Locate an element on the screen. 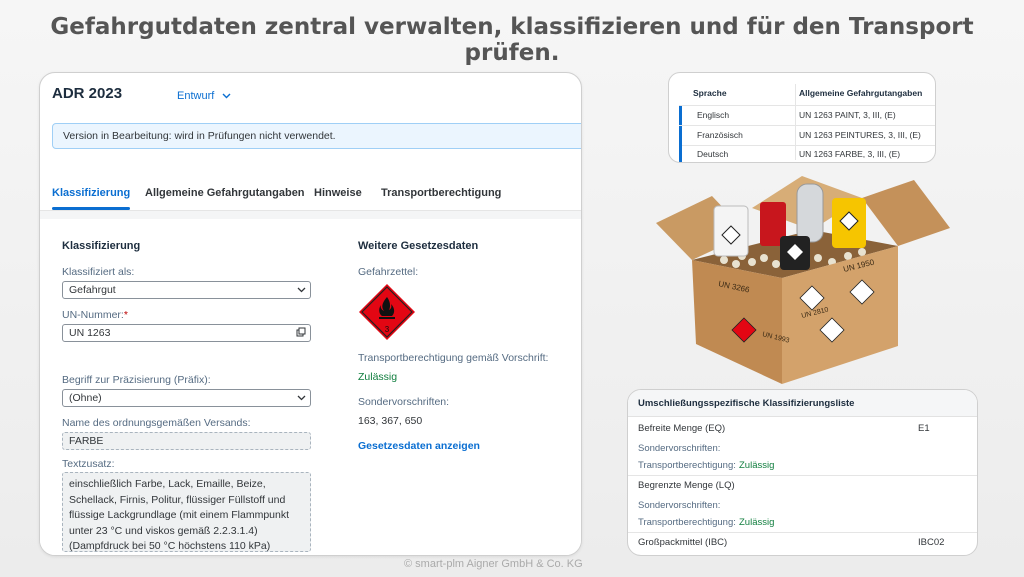 This screenshot has height=577, width=1024. shipping-name-label: Name des ordnungsgemäßen Versands: is located at coordinates (156, 423).